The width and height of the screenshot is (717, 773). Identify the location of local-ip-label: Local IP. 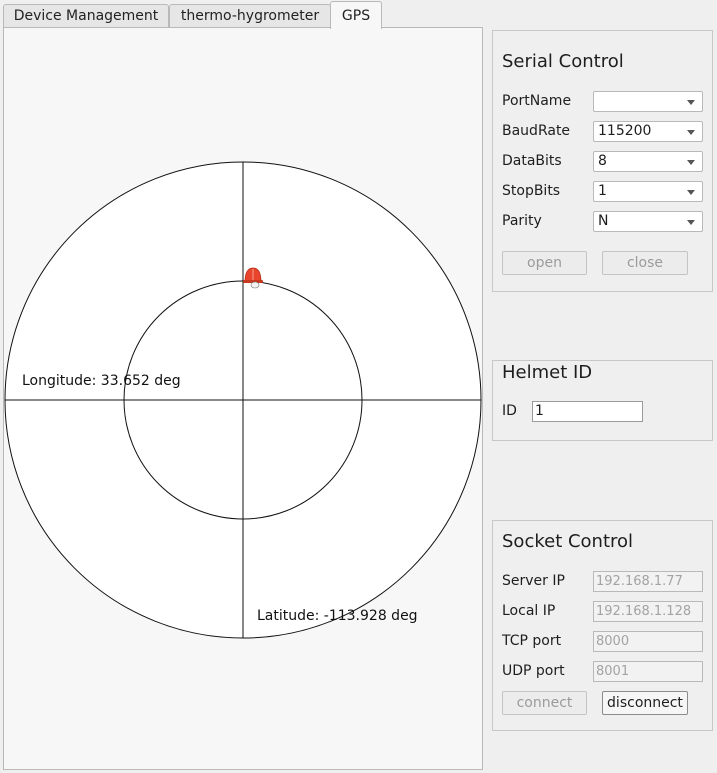
(529, 611).